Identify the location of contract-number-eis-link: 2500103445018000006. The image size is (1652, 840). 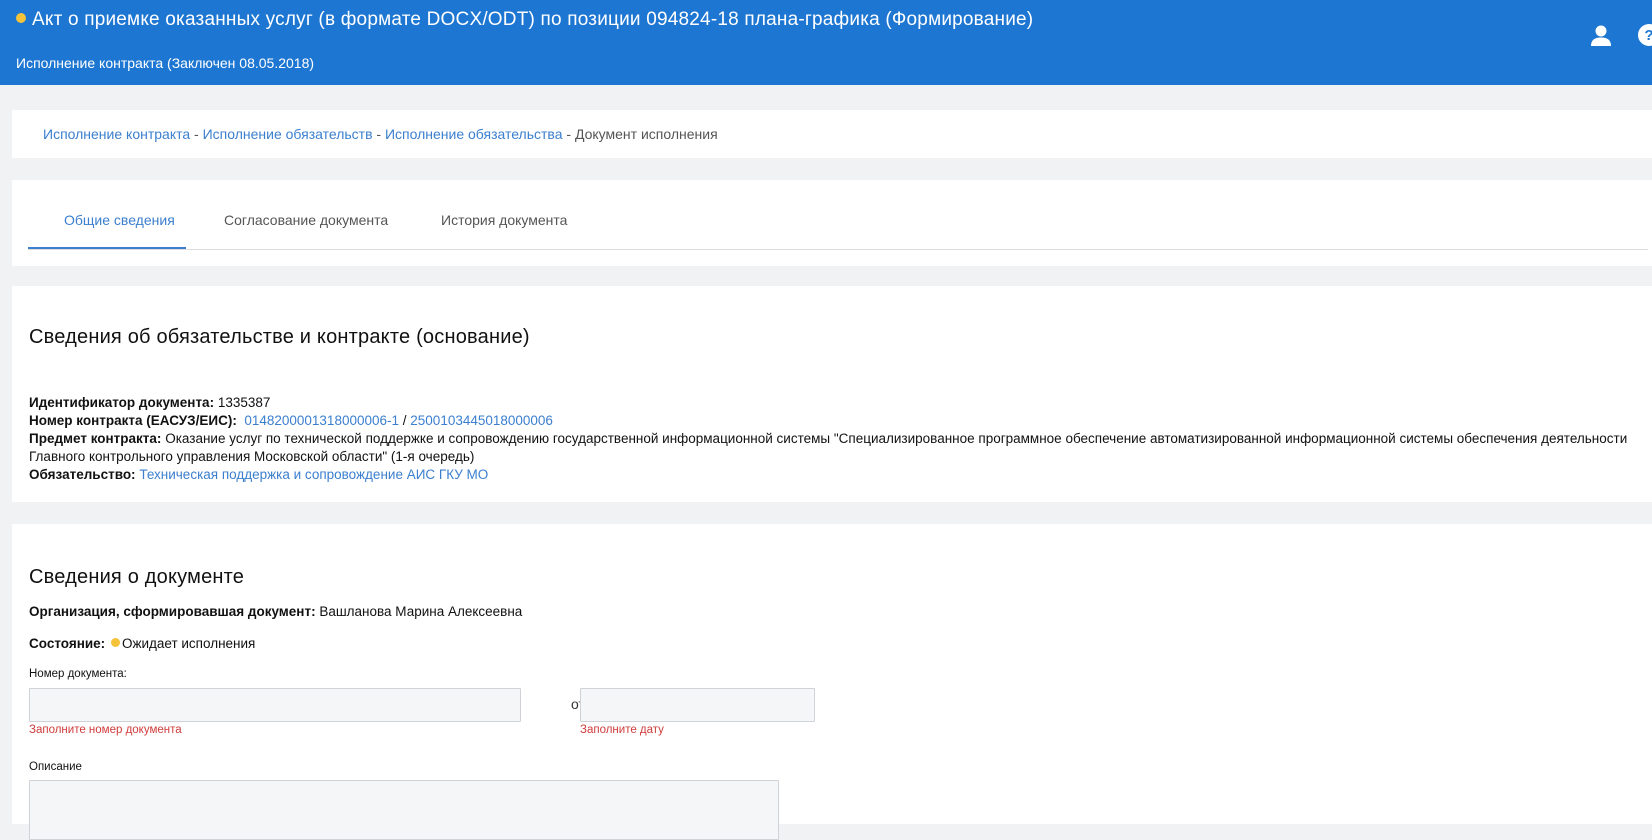
(481, 420).